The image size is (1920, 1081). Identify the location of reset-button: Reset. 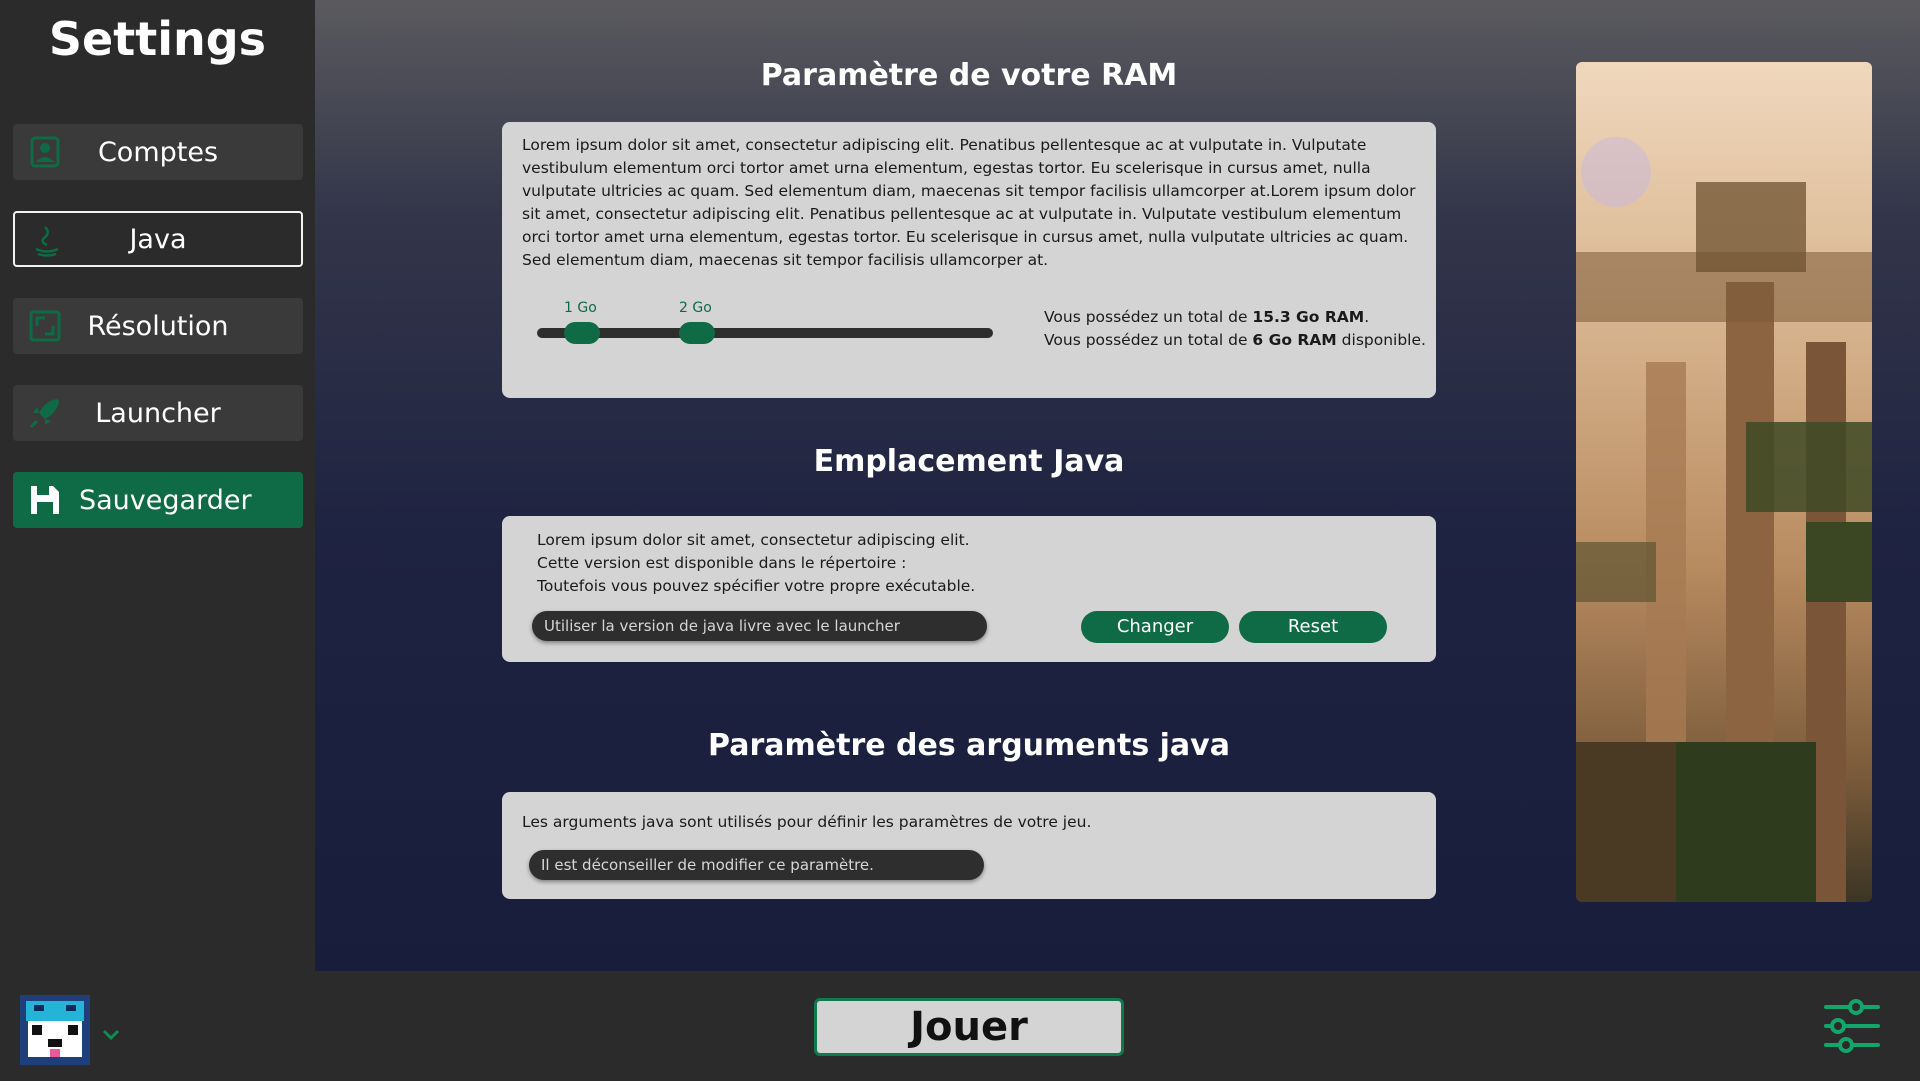
(1313, 627).